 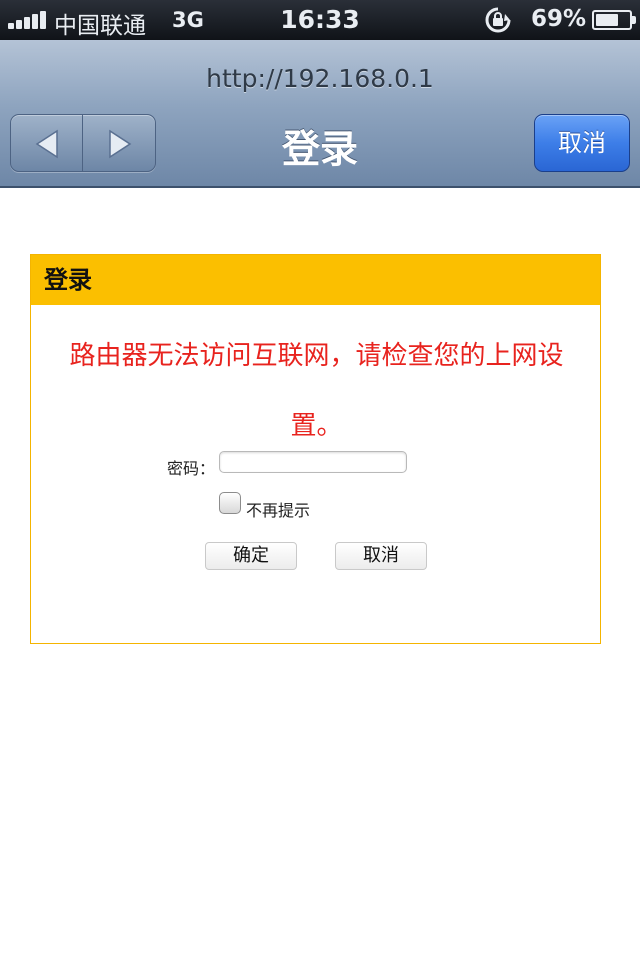 What do you see at coordinates (315, 280) in the screenshot?
I see `login-panel-header: 登录` at bounding box center [315, 280].